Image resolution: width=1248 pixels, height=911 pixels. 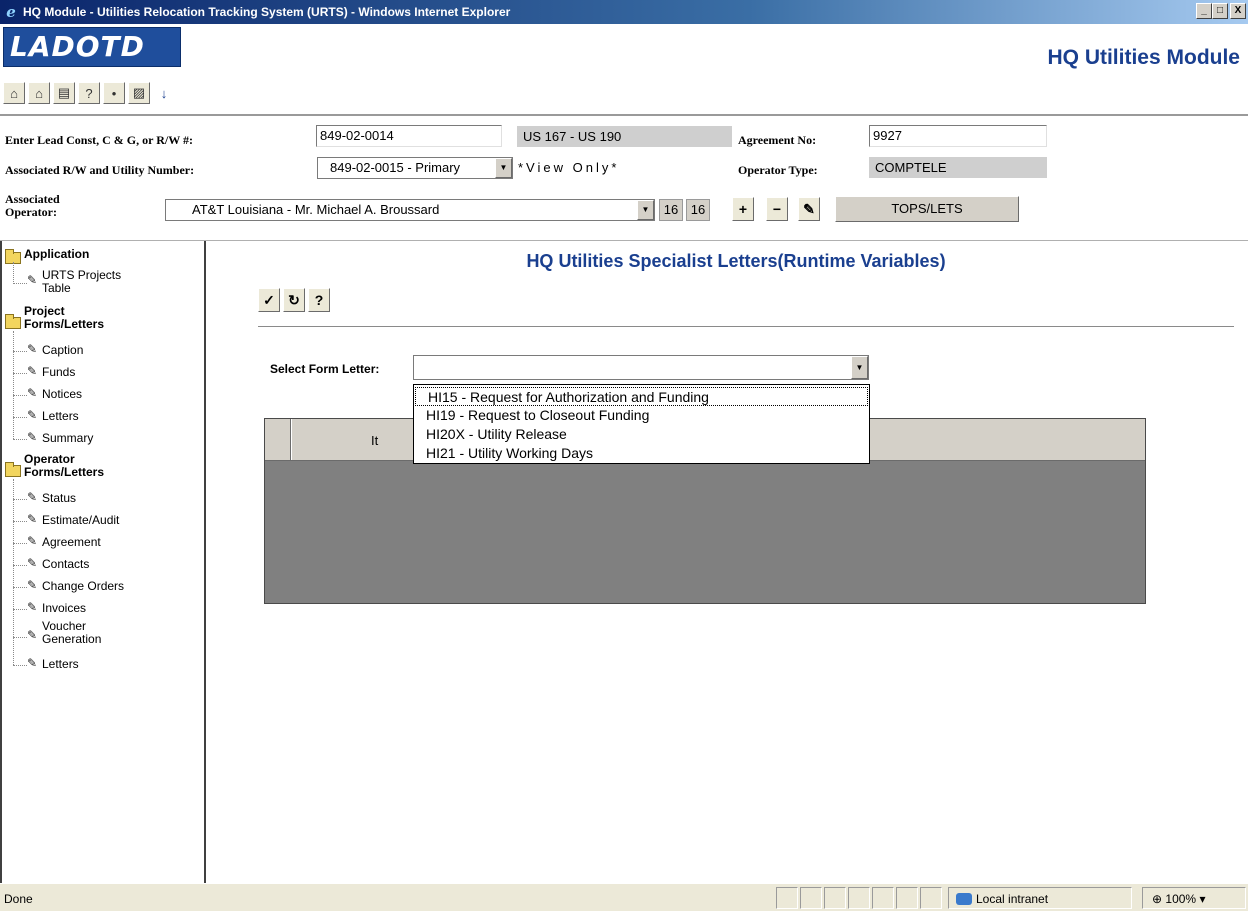 What do you see at coordinates (958, 136) in the screenshot?
I see `agreement-input: 9927` at bounding box center [958, 136].